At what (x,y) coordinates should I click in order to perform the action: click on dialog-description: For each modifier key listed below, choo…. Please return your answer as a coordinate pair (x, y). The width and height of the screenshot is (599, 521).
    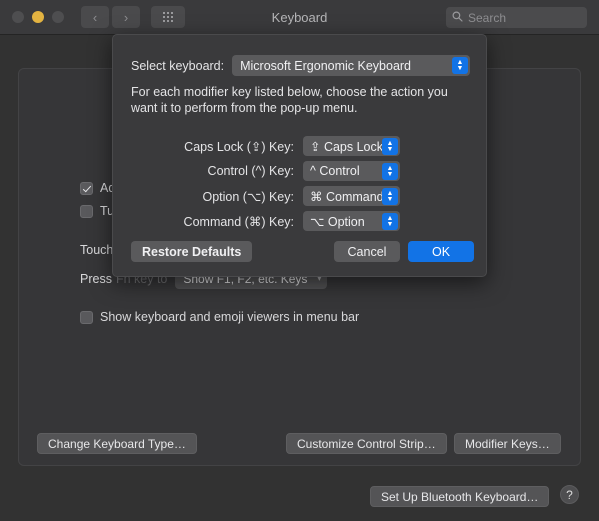
    Looking at the image, I should click on (289, 100).